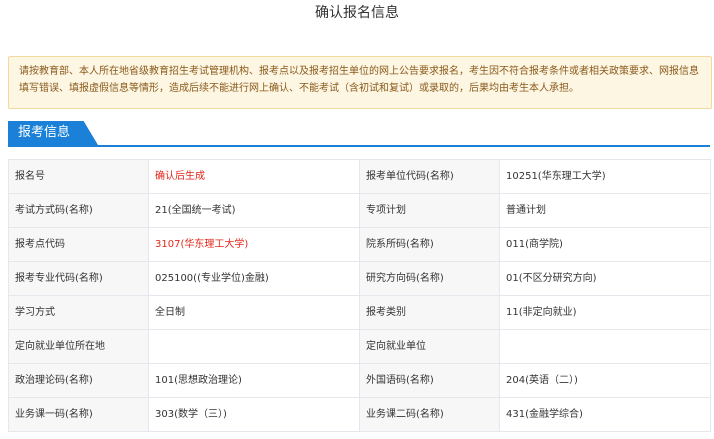 The height and width of the screenshot is (439, 714). Describe the element at coordinates (429, 346) in the screenshot. I see `field-label: 定向就业单位` at that location.